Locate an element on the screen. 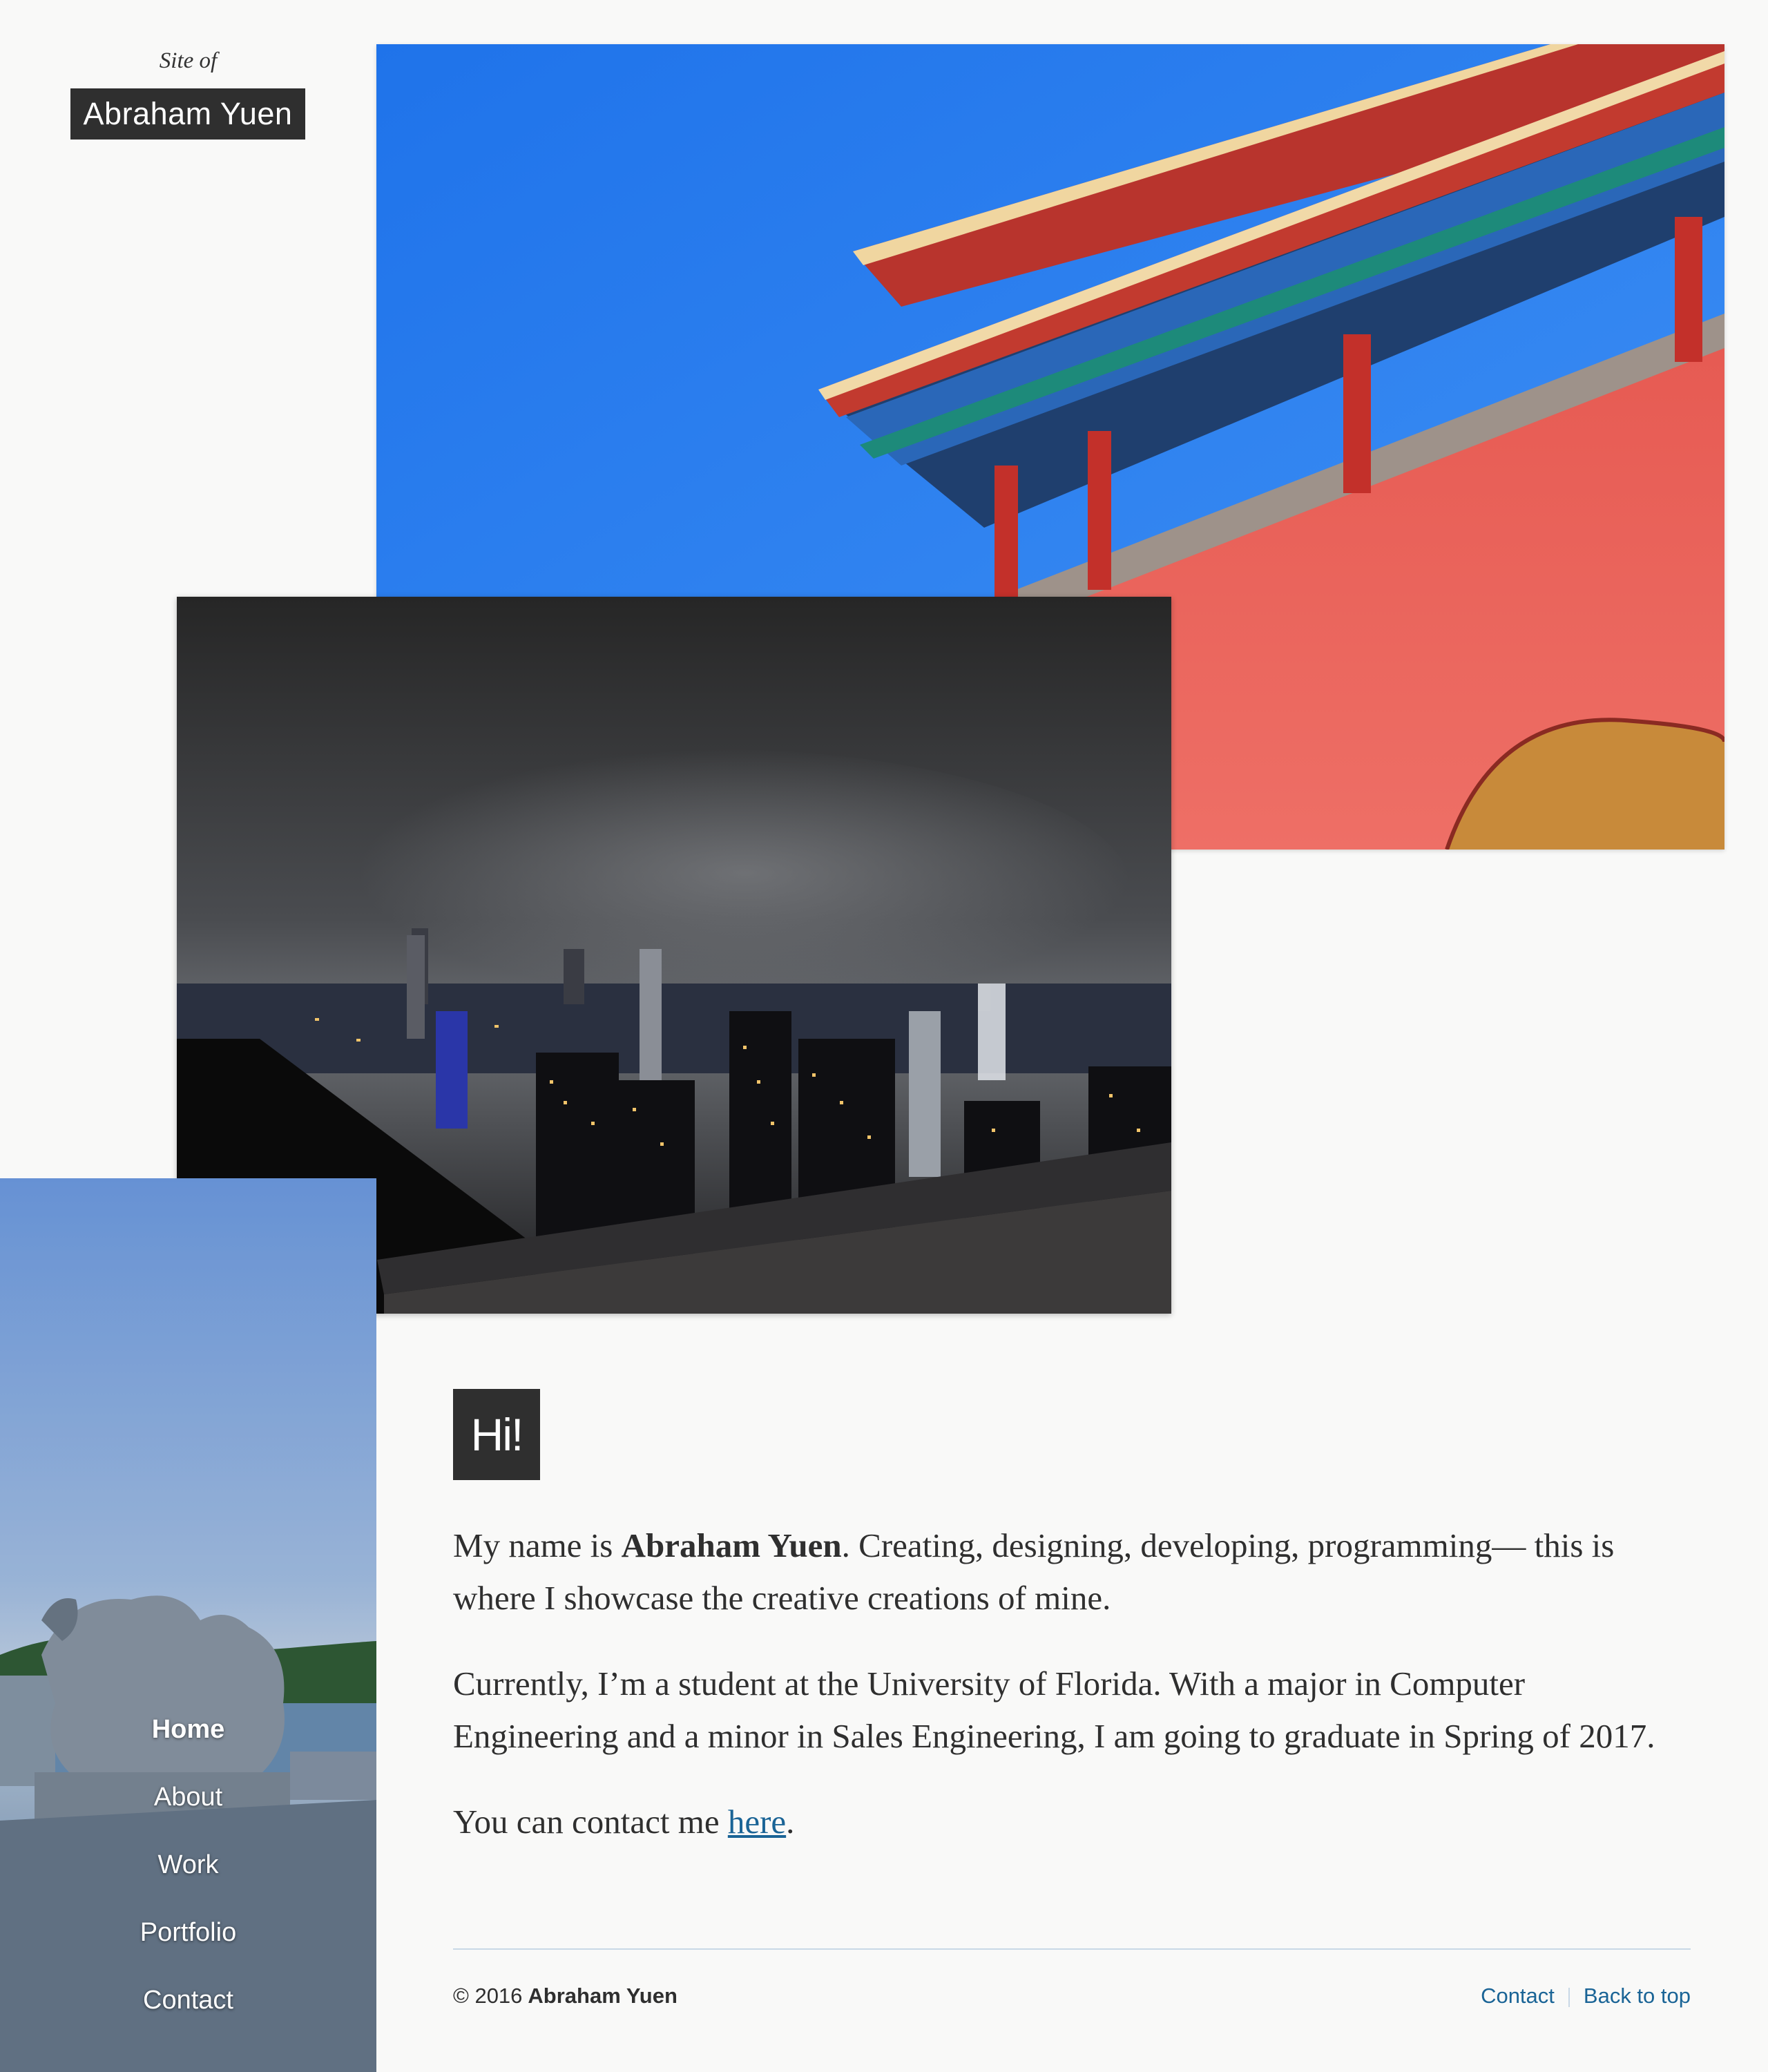 This screenshot has width=1768, height=2072. contact-text-pre: You can contact me is located at coordinates (591, 1822).